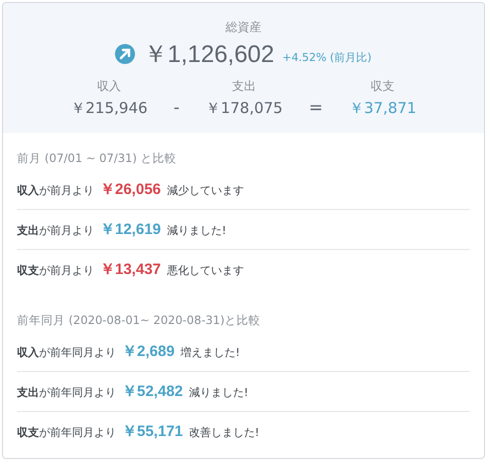 This screenshot has height=463, width=489. I want to click on total-assets-value: ￥1,126,602, so click(208, 55).